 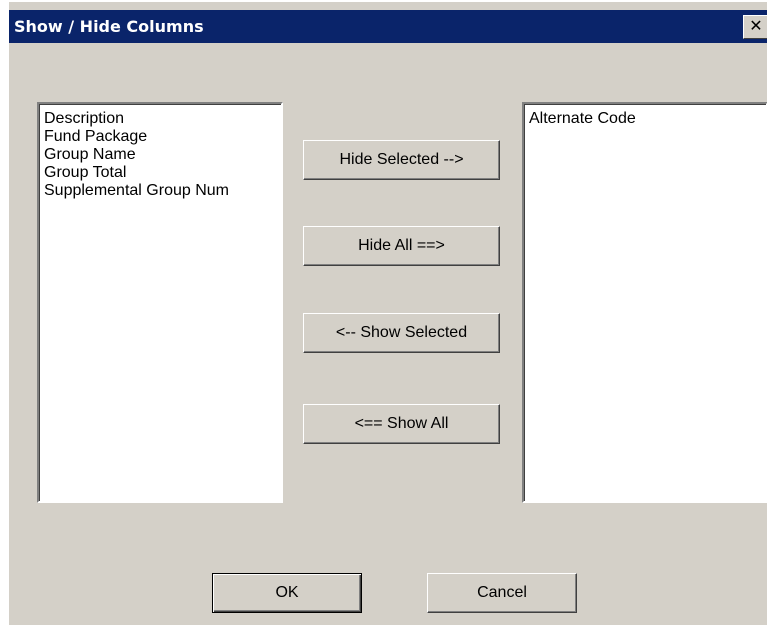 I want to click on close-icon: ✕, so click(x=755, y=27).